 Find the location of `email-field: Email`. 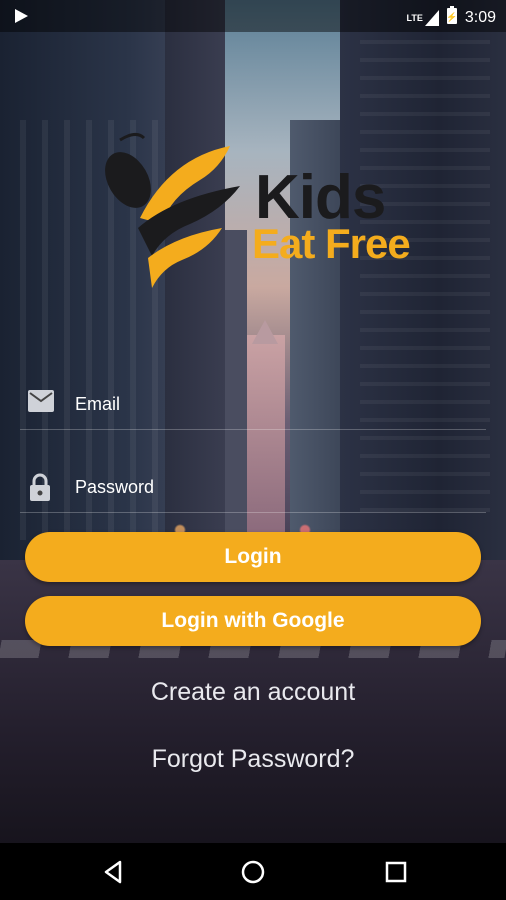

email-field: Email is located at coordinates (253, 402).